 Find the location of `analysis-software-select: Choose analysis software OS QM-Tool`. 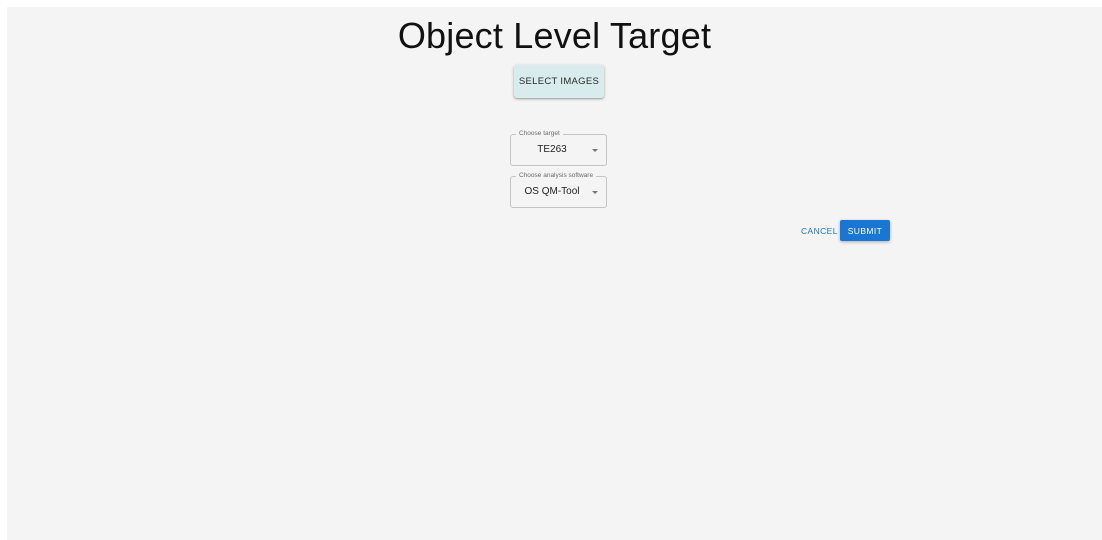

analysis-software-select: Choose analysis software OS QM-Tool is located at coordinates (558, 189).